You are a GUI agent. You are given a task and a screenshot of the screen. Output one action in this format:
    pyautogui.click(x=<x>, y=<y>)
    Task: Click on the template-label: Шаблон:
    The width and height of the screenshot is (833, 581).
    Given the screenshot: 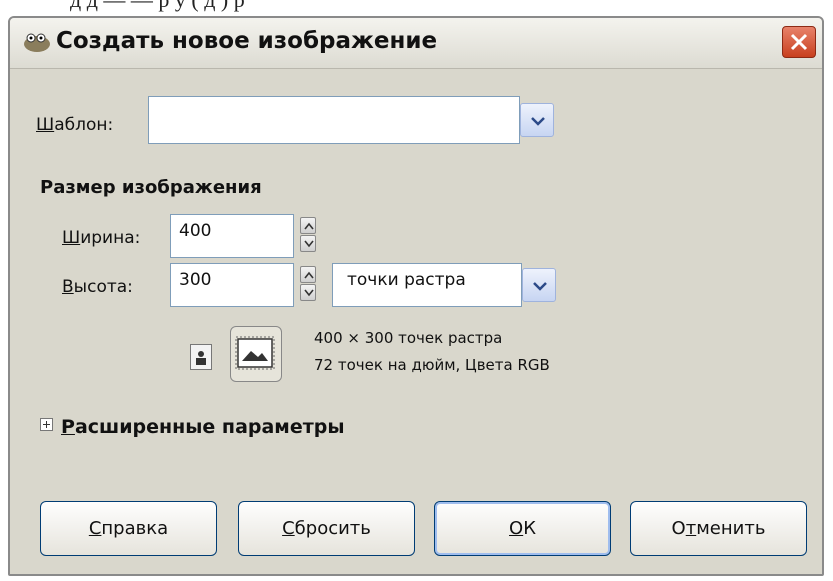 What is the action you would take?
    pyautogui.click(x=75, y=125)
    